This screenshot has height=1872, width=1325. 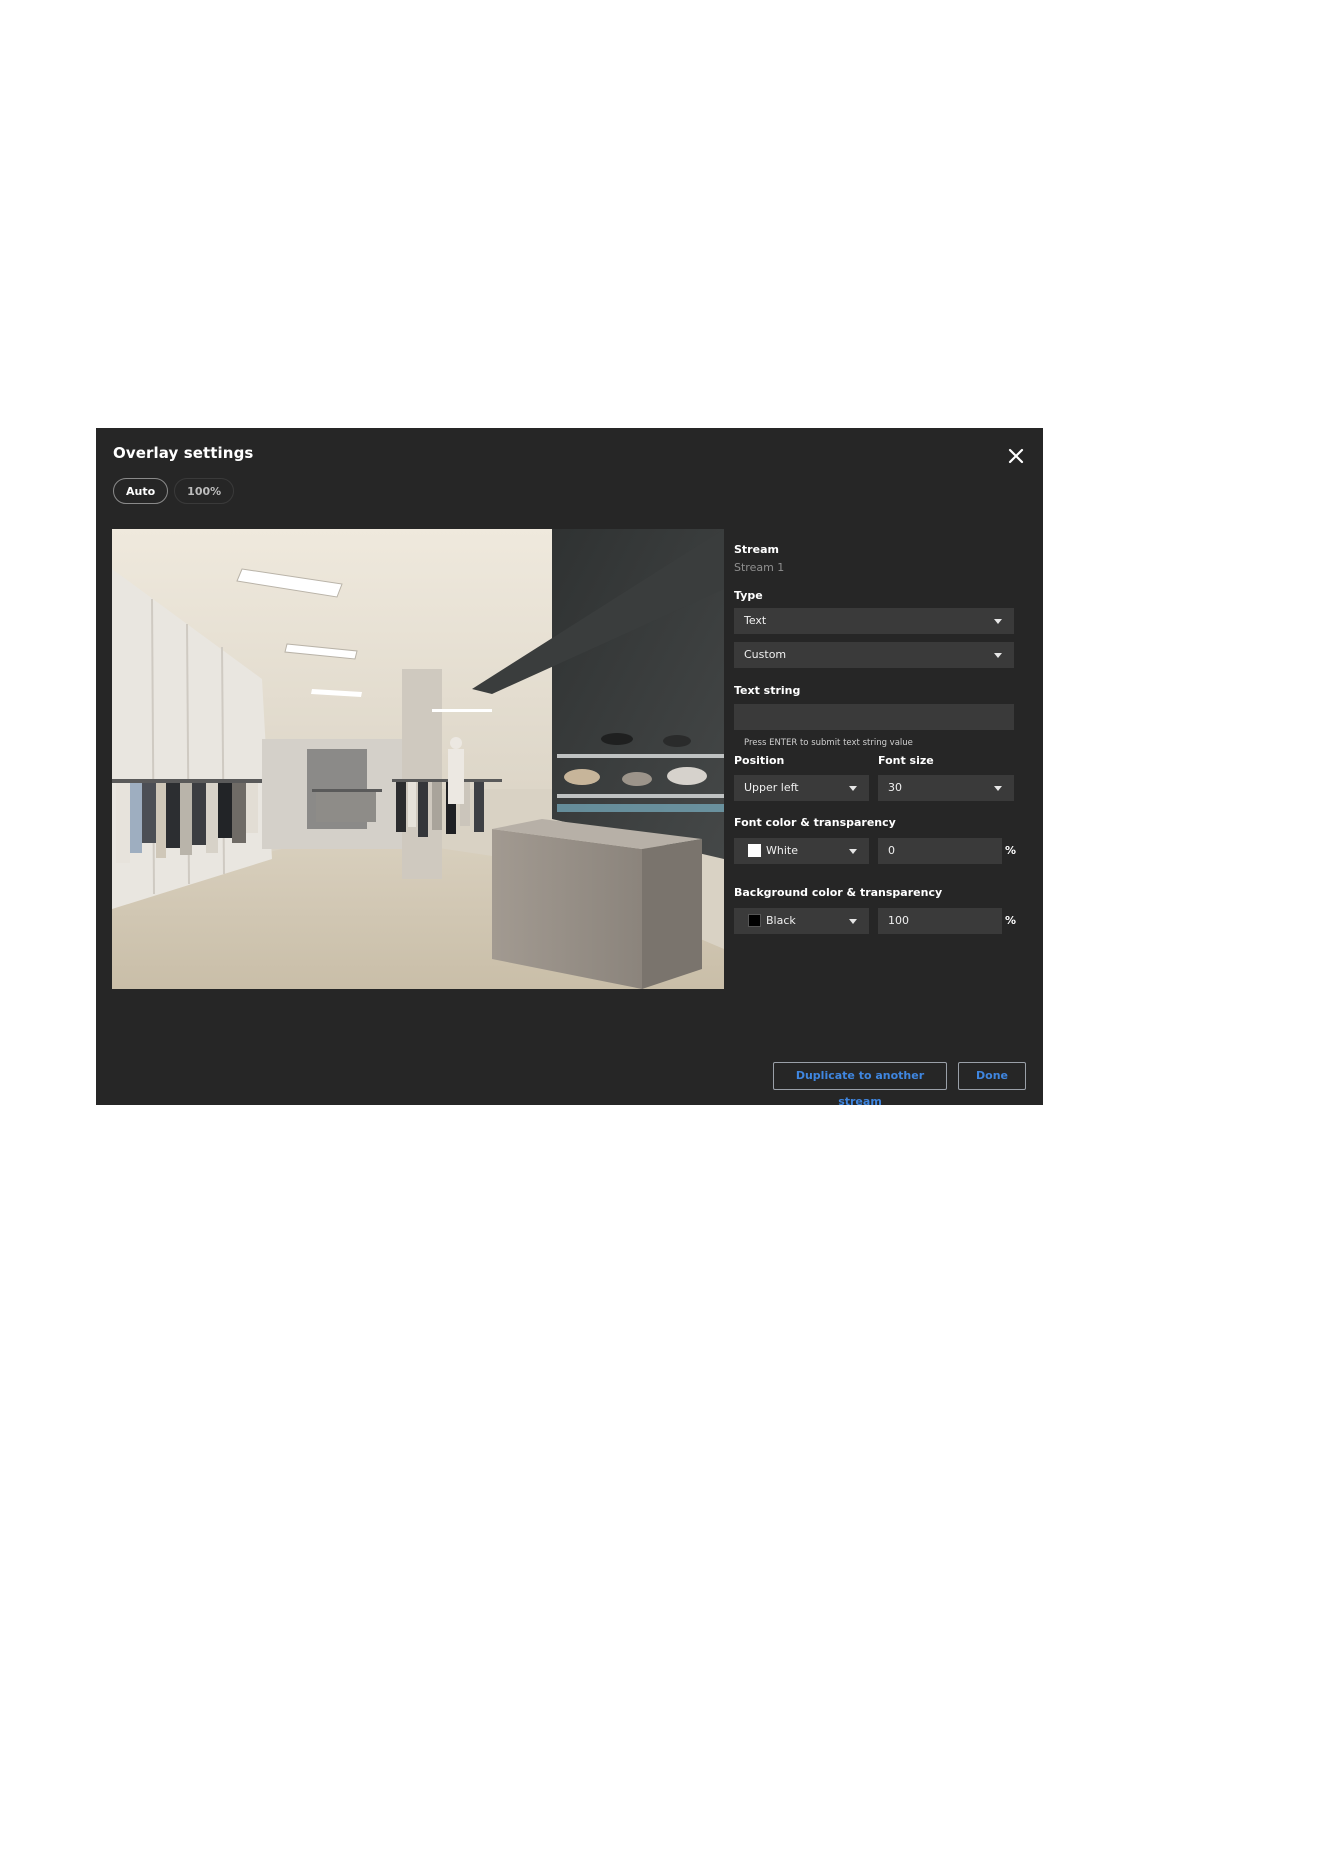 I want to click on background-color-select: Black, so click(x=801, y=921).